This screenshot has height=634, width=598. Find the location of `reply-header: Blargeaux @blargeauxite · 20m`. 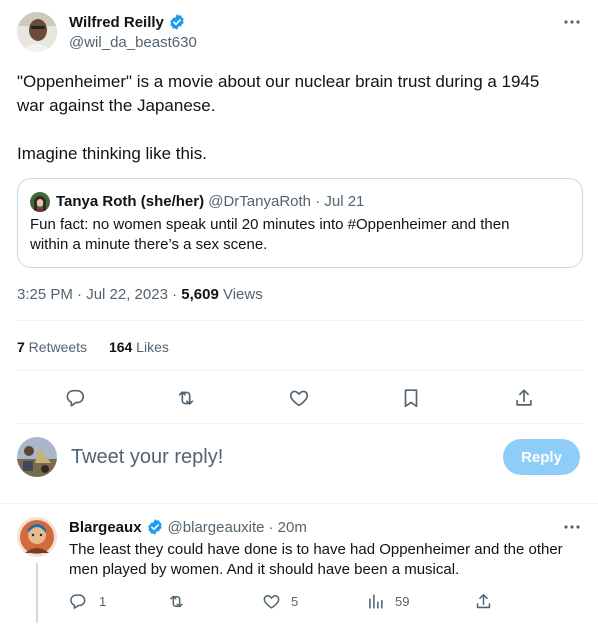

reply-header: Blargeaux @blargeauxite · 20m is located at coordinates (188, 527).